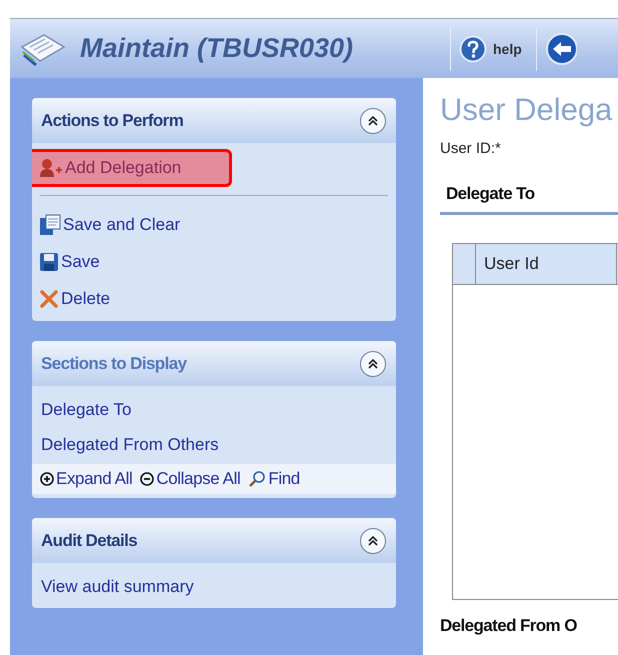  What do you see at coordinates (274, 479) in the screenshot?
I see `find-link: Find` at bounding box center [274, 479].